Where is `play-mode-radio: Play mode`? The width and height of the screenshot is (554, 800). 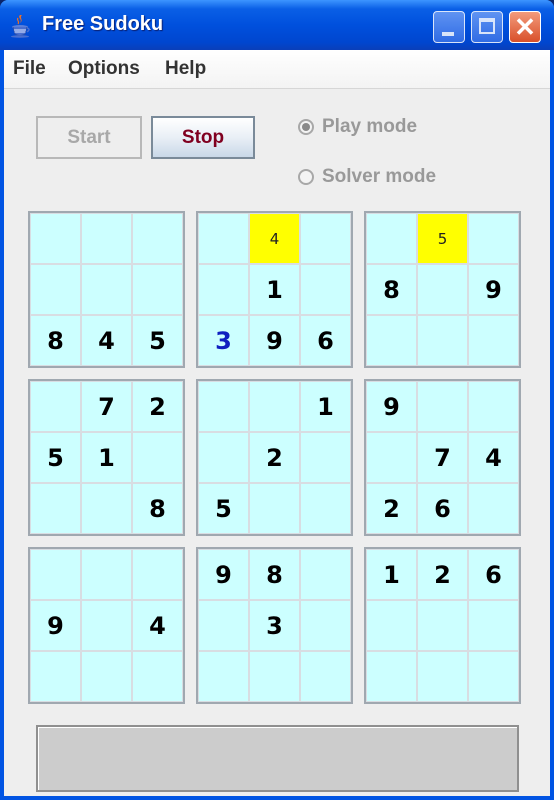 play-mode-radio: Play mode is located at coordinates (357, 127).